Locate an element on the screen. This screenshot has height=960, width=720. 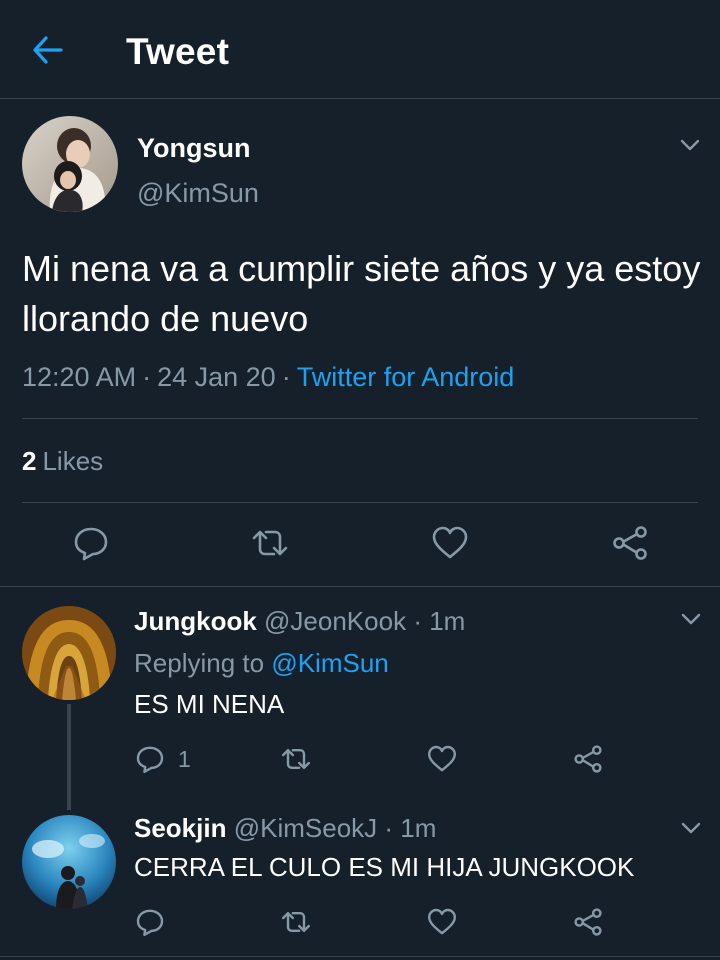
back-button is located at coordinates (48, 50).